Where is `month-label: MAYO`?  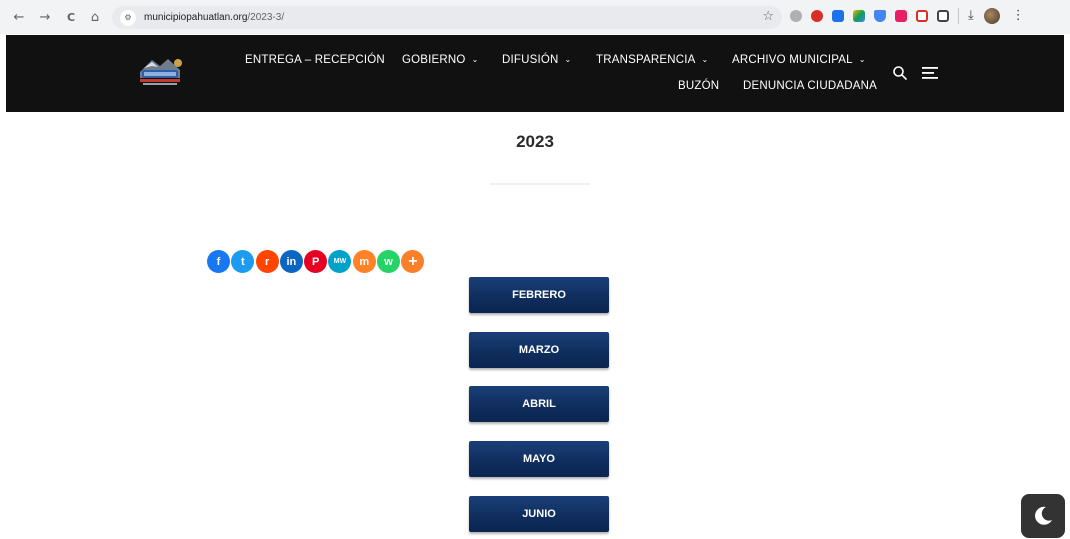
month-label: MAYO is located at coordinates (539, 459).